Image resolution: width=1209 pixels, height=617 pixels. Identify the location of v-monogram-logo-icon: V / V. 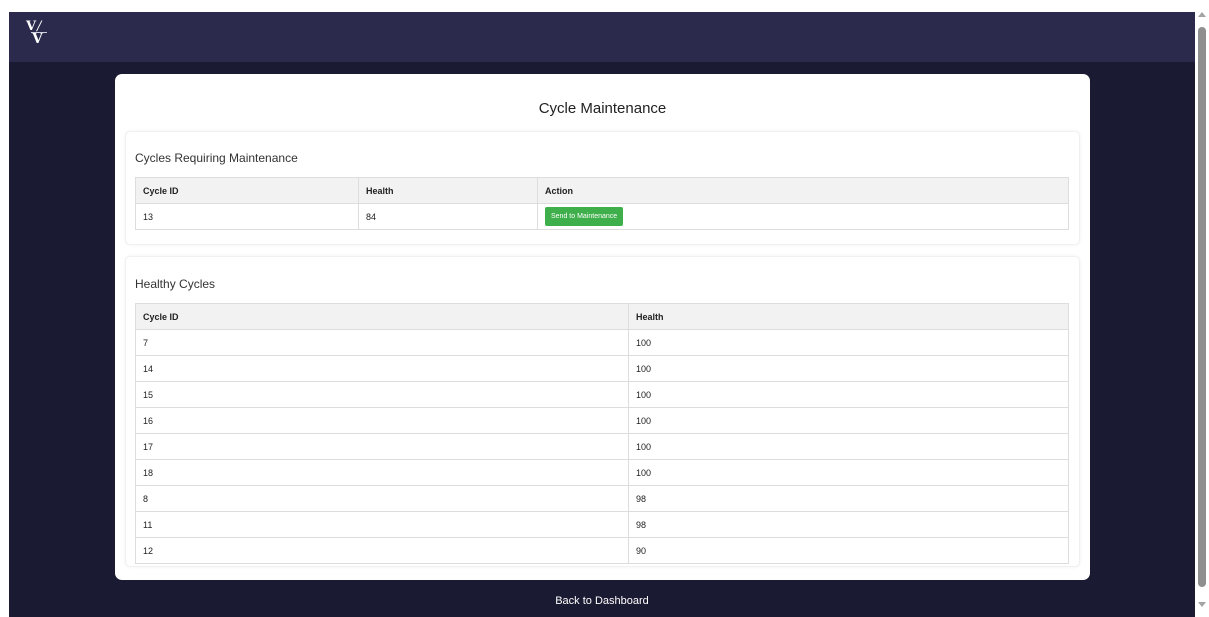
(40, 34).